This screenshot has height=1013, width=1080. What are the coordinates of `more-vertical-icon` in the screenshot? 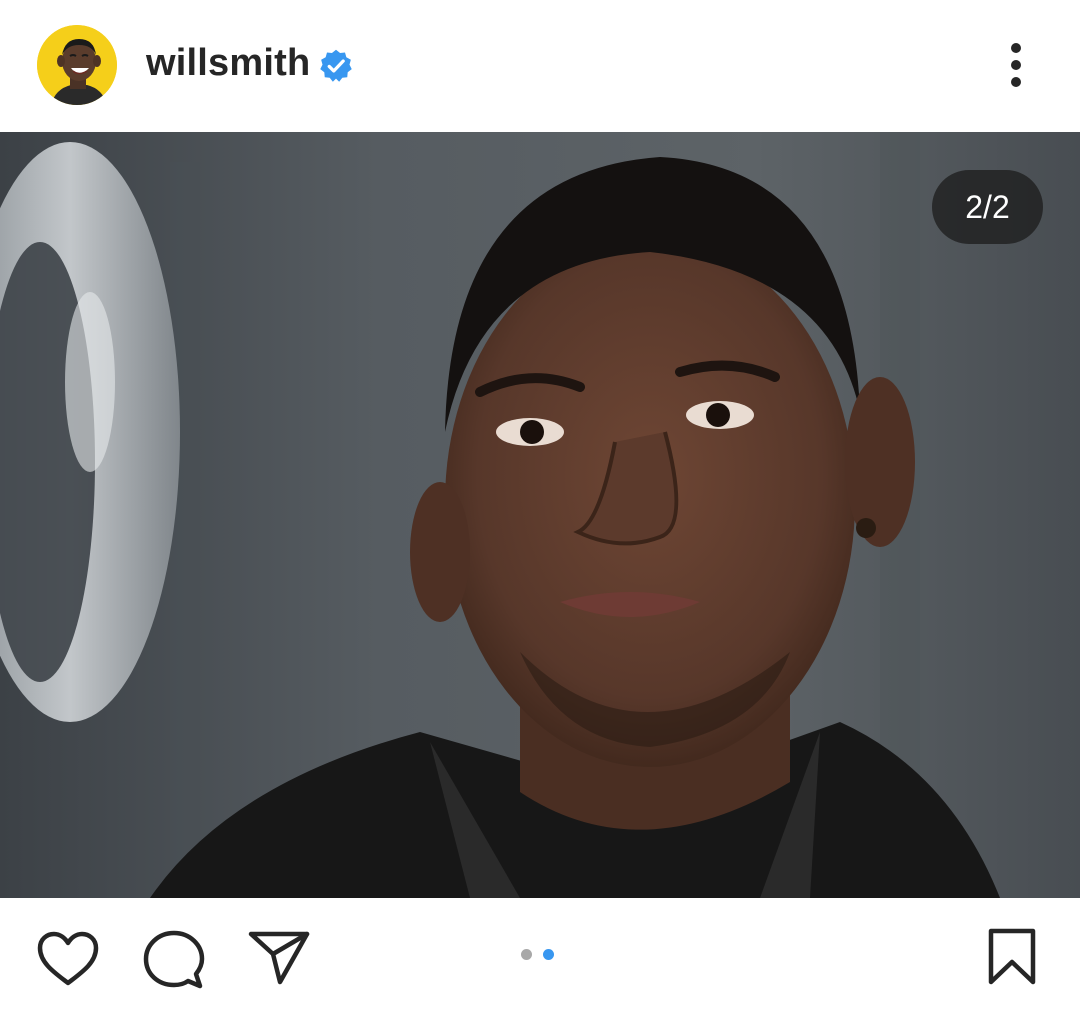 It's located at (1016, 65).